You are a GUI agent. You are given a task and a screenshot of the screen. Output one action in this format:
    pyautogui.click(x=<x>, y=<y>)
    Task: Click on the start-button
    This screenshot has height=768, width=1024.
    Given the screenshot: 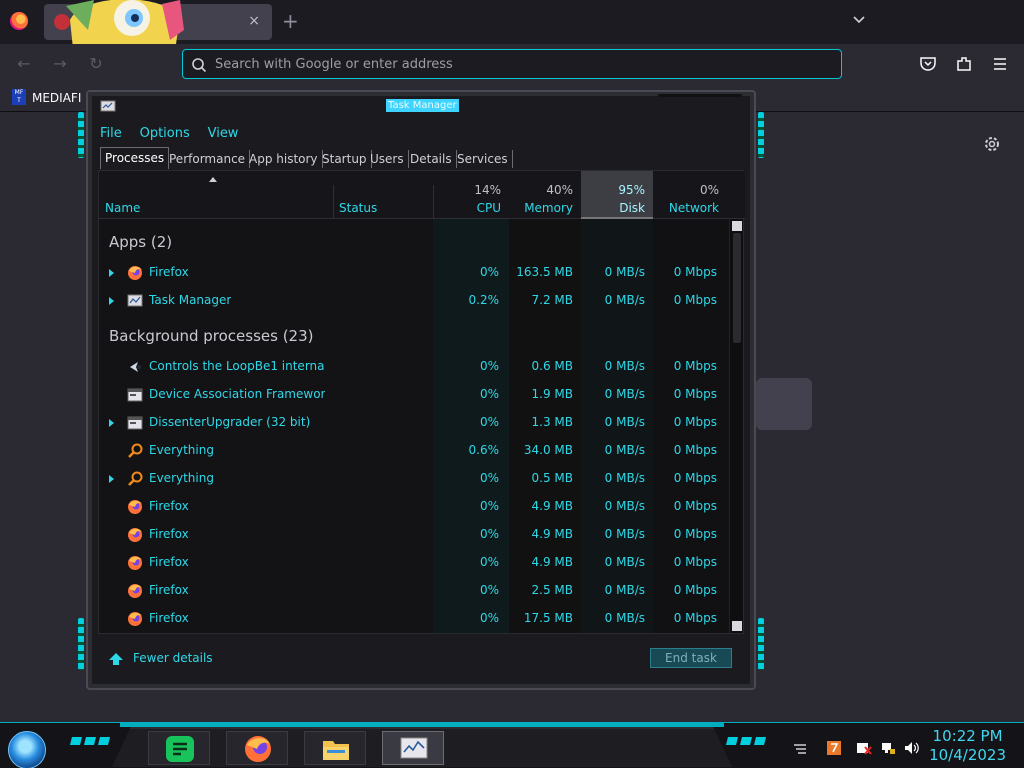 What is the action you would take?
    pyautogui.click(x=27, y=749)
    